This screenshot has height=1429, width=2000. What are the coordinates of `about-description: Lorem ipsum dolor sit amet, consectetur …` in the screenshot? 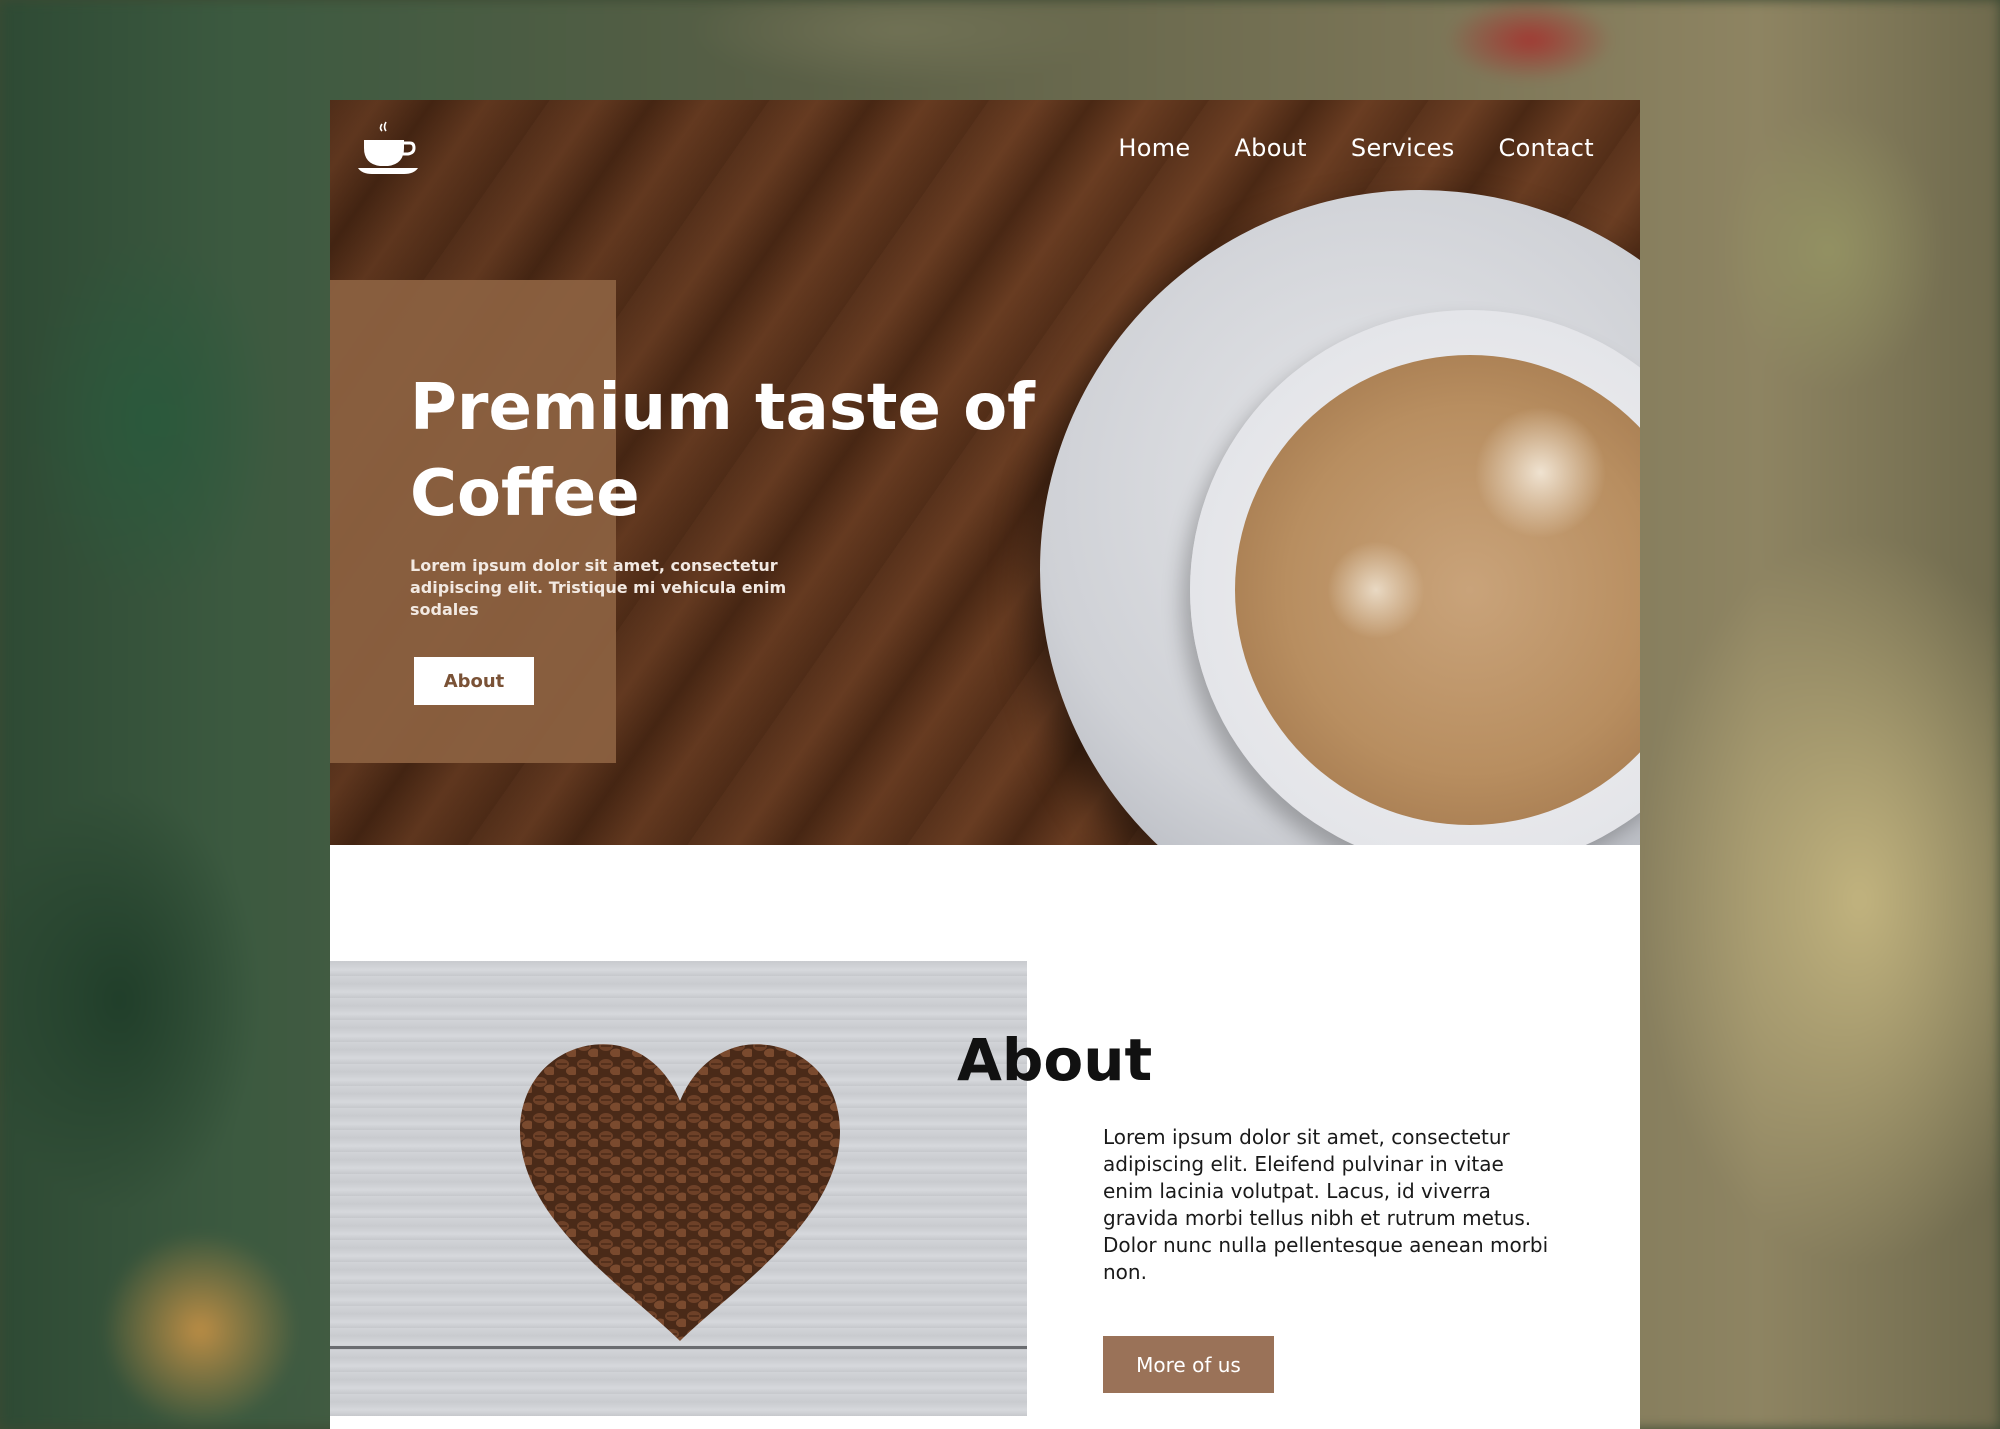 It's located at (1326, 1204).